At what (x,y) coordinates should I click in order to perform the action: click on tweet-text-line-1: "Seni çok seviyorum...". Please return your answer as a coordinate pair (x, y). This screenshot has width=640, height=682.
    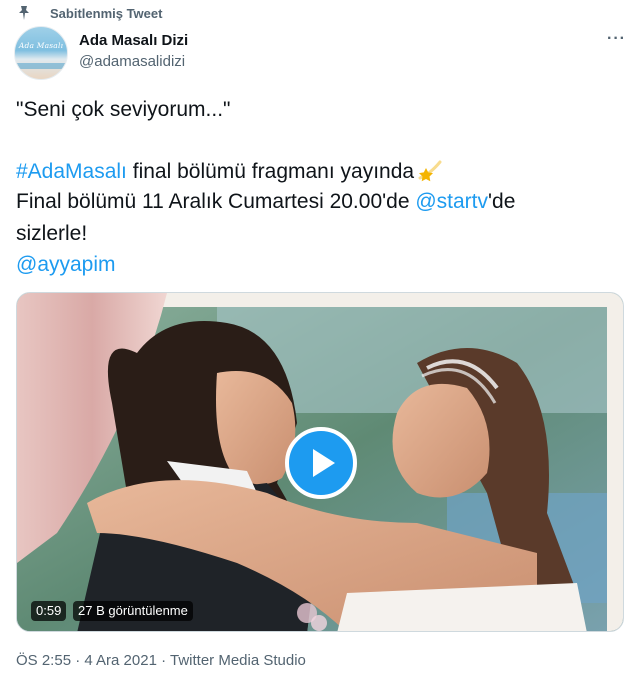
    Looking at the image, I should click on (123, 109).